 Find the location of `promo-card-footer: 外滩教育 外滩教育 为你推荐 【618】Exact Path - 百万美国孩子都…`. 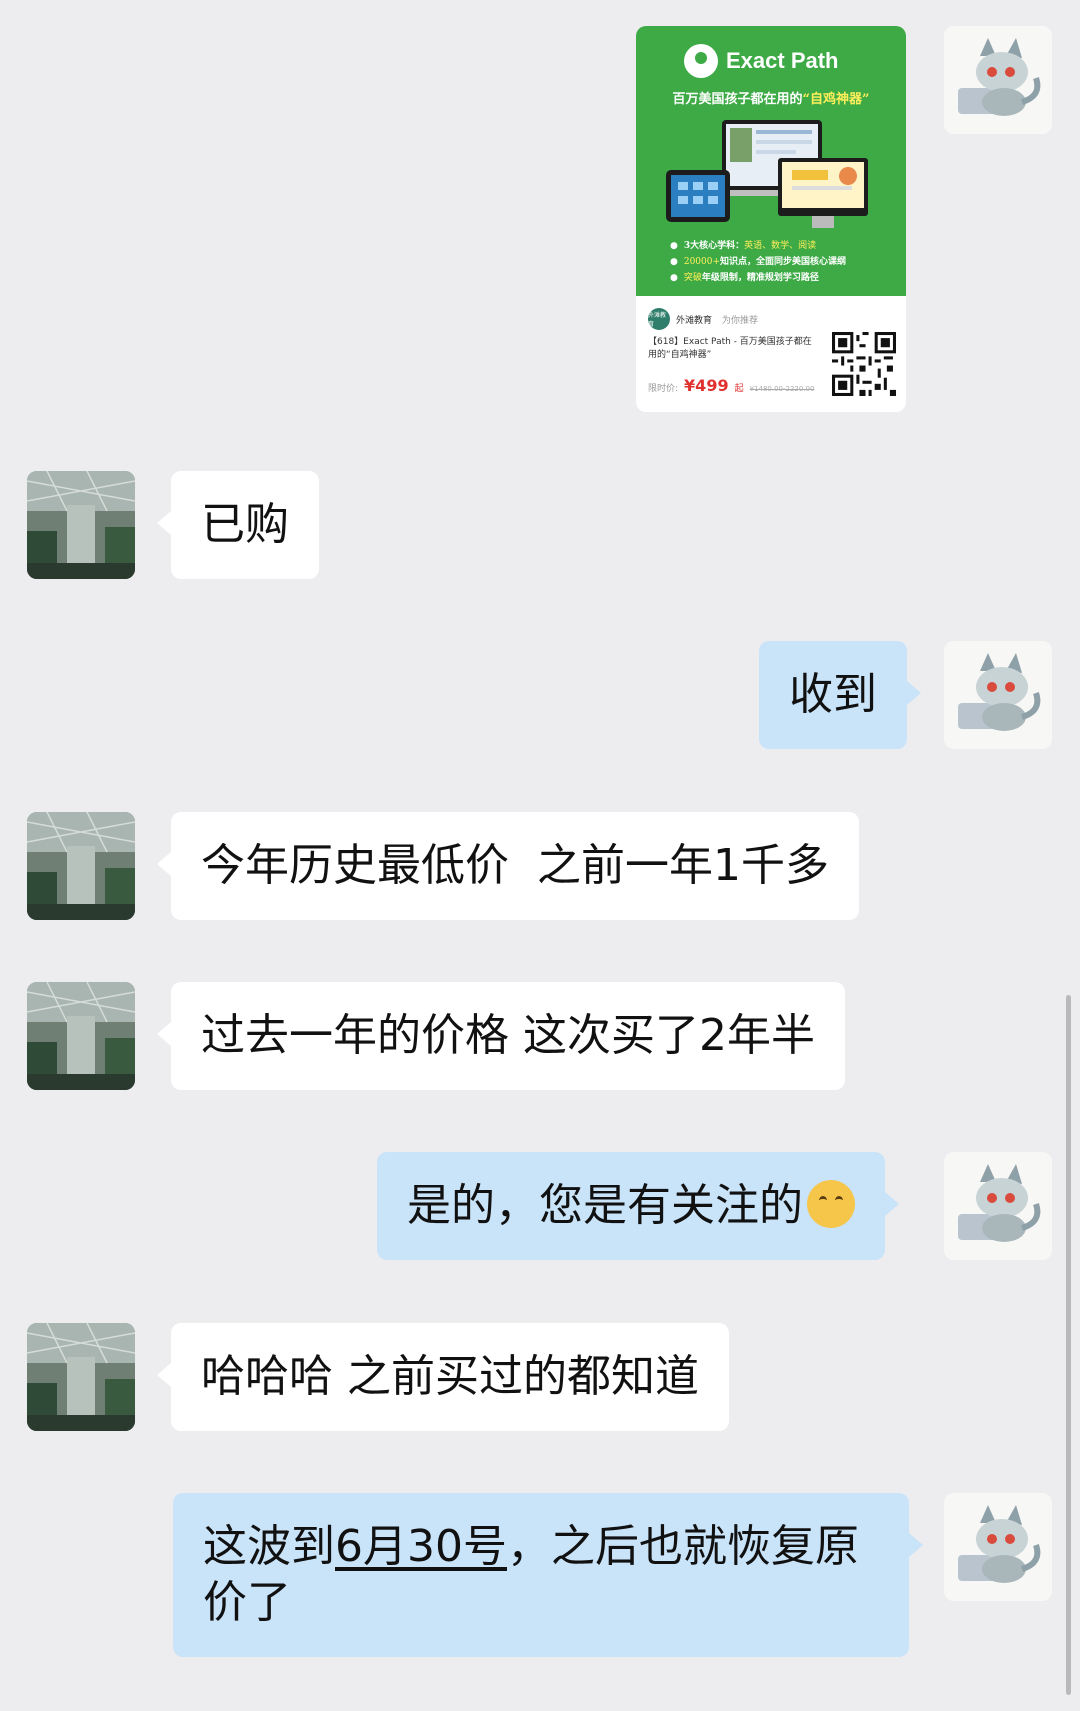

promo-card-footer: 外滩教育 外滩教育 为你推荐 【618】Exact Path - 百万美国孩子都… is located at coordinates (771, 354).